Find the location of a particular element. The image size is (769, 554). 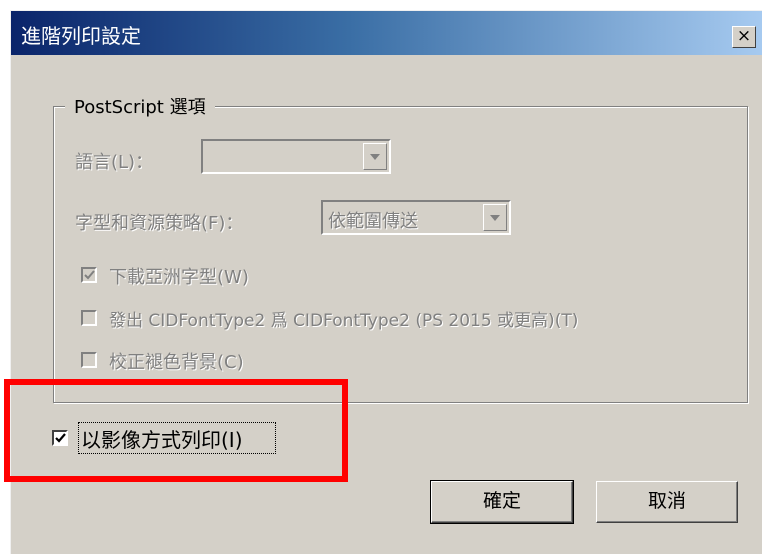

emit-cidfonttype2-checkbox is located at coordinates (89, 318).